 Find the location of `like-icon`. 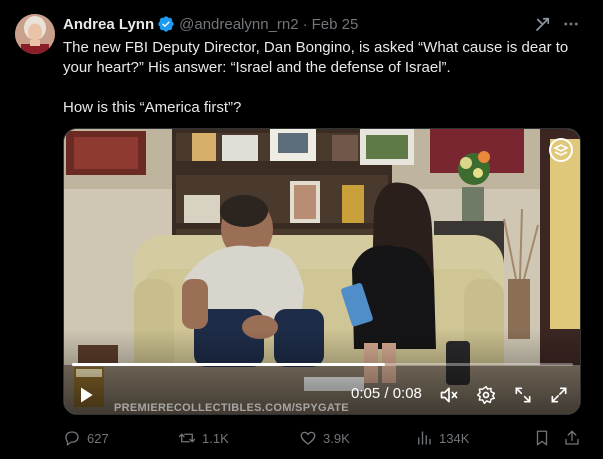

like-icon is located at coordinates (308, 438).